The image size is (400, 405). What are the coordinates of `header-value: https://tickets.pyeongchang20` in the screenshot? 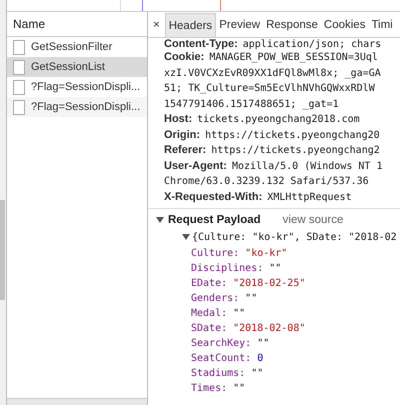 It's located at (292, 135).